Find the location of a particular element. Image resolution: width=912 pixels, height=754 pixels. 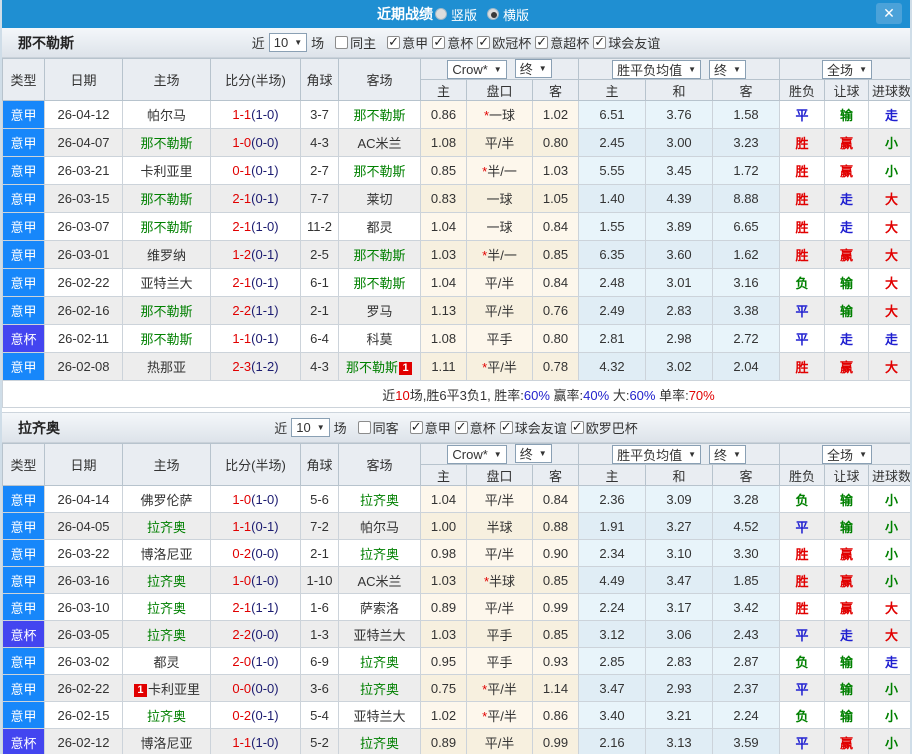

mean-home: 3.40 is located at coordinates (612, 715).